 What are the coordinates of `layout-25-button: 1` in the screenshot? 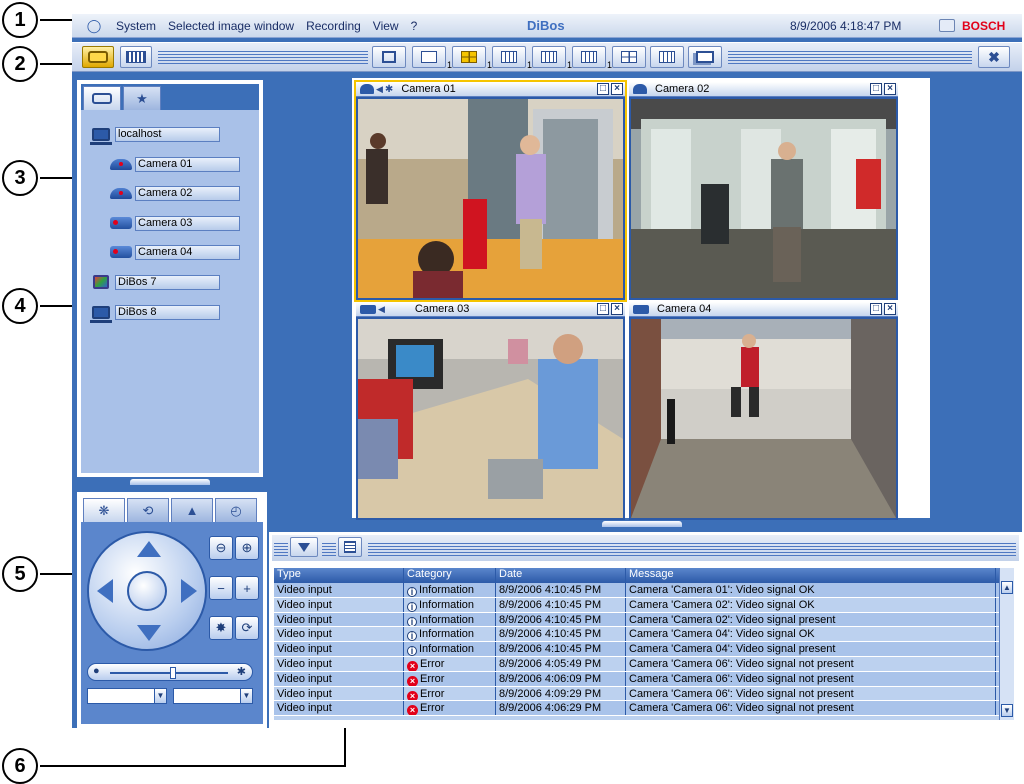 It's located at (592, 58).